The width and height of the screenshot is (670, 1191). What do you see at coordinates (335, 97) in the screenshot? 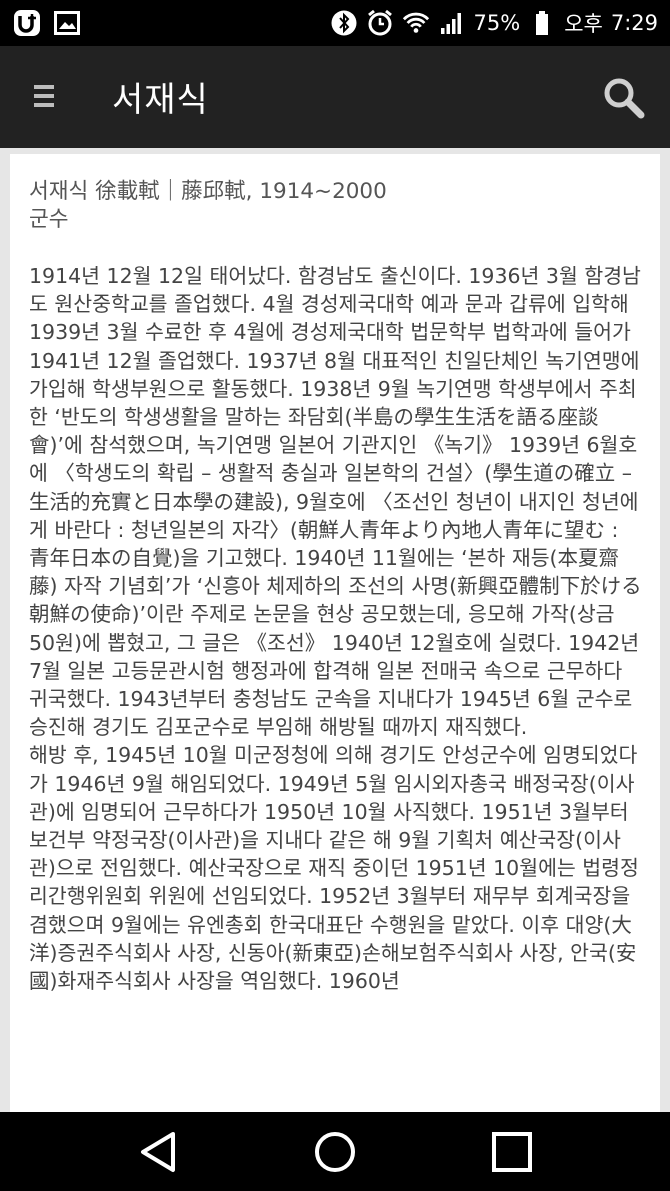
I see `app-bar: 서재식` at bounding box center [335, 97].